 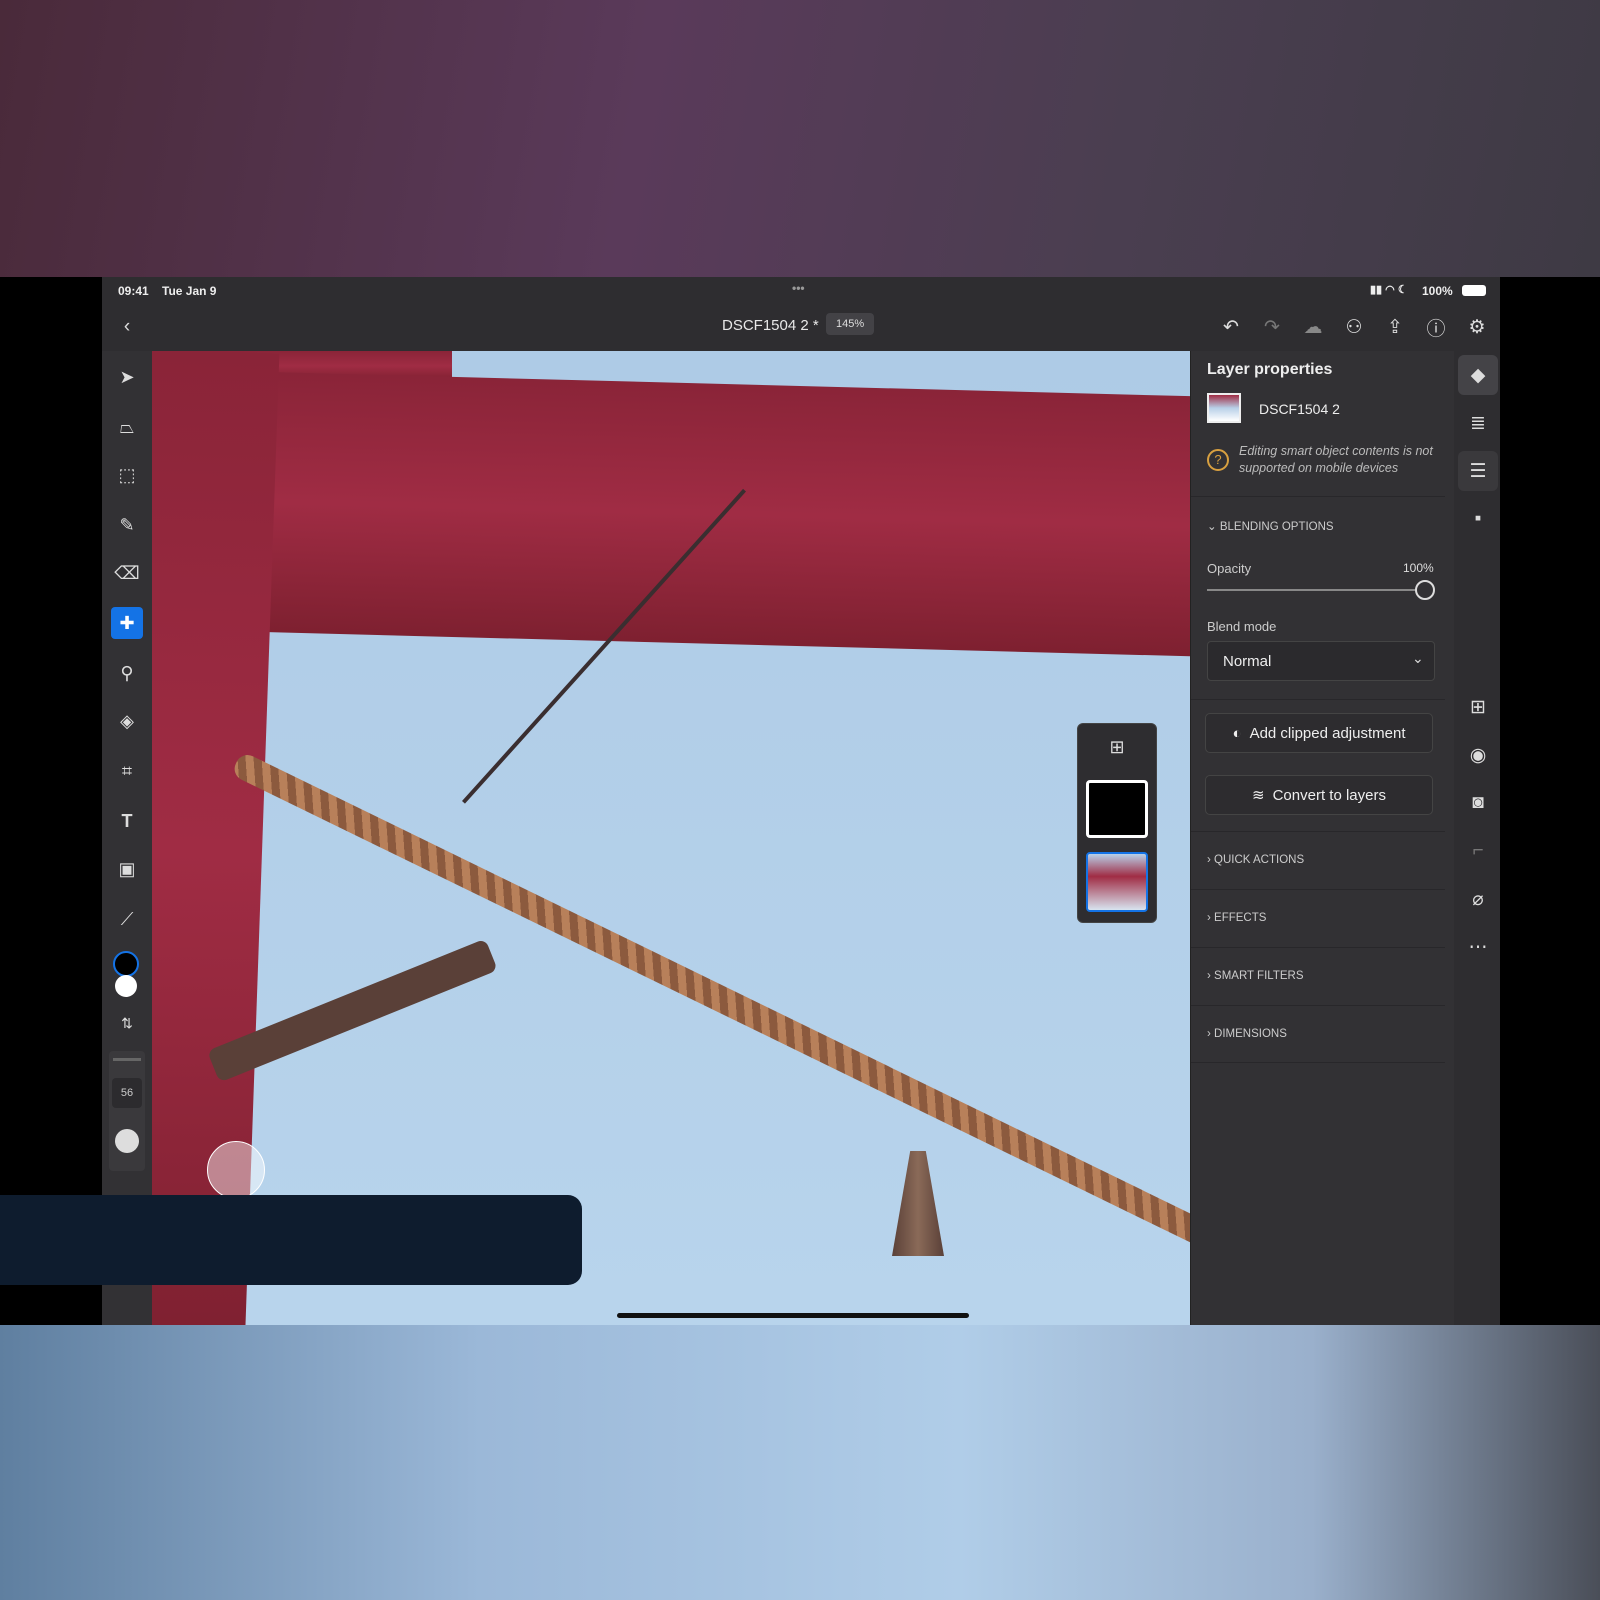 I want to click on brush-hardness-icon, so click(x=127, y=1141).